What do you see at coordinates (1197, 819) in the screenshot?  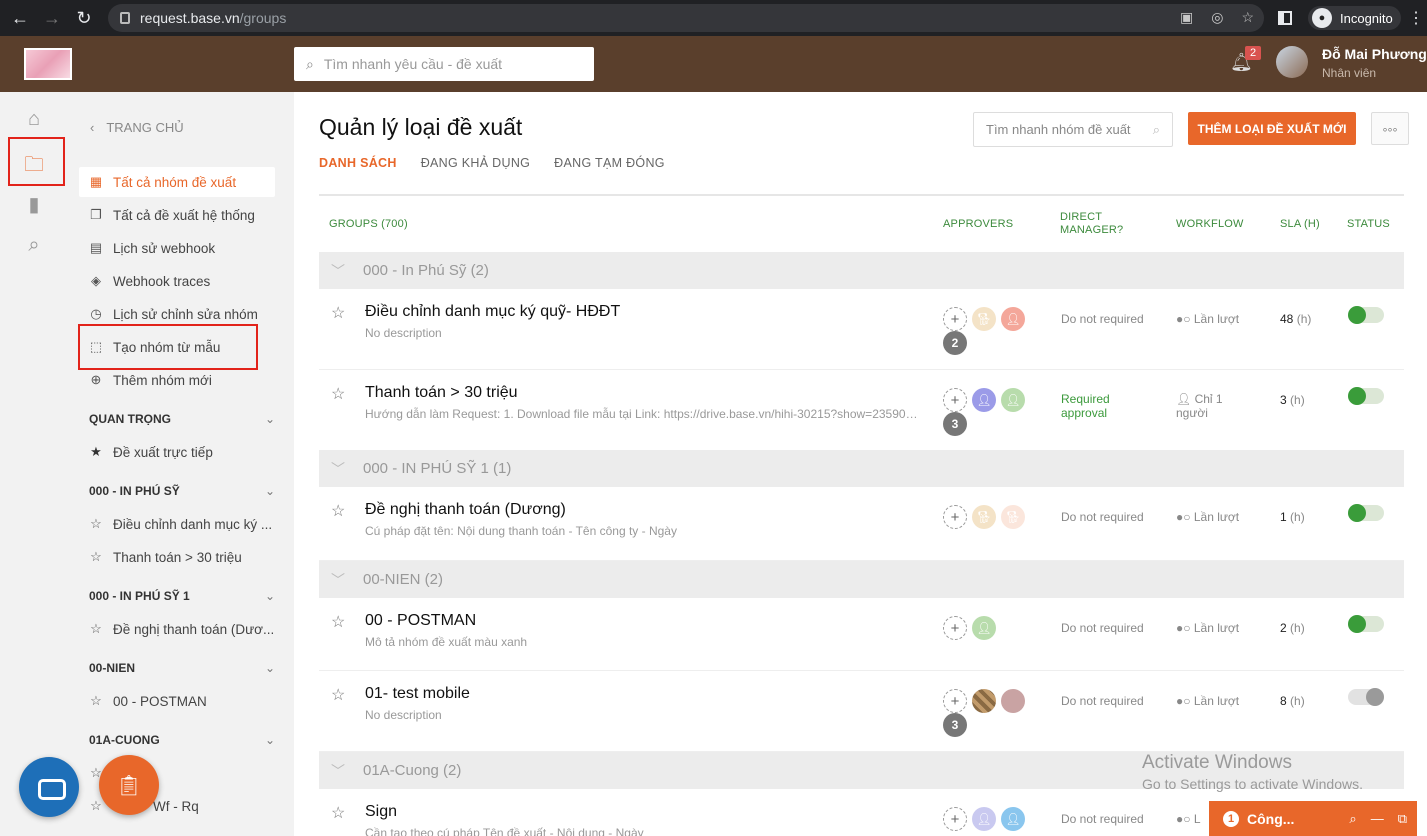 I see `workflow-label: L` at bounding box center [1197, 819].